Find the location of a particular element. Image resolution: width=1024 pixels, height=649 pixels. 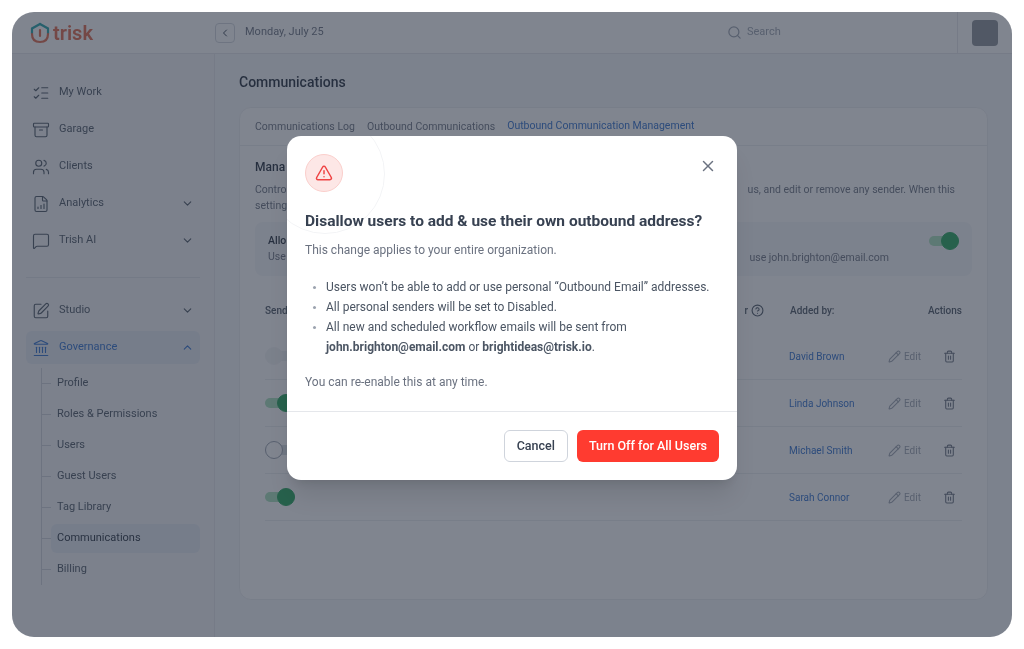

column-header: Send is located at coordinates (277, 310).